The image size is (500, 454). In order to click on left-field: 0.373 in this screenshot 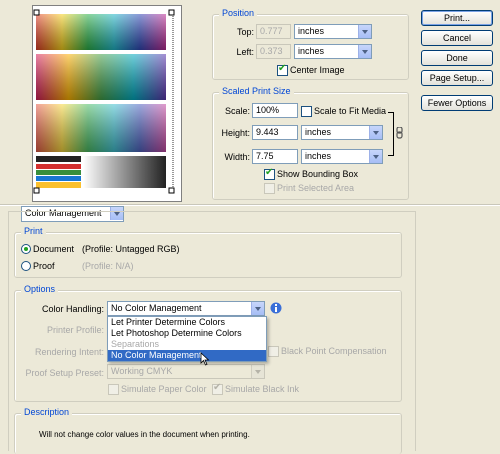, I will do `click(273, 51)`.